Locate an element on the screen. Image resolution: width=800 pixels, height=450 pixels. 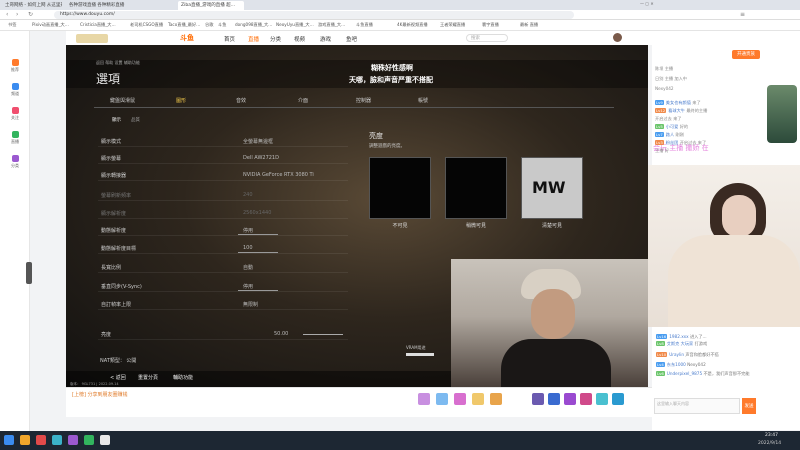
rail-item-follow: 关注 is located at coordinates (15, 114).